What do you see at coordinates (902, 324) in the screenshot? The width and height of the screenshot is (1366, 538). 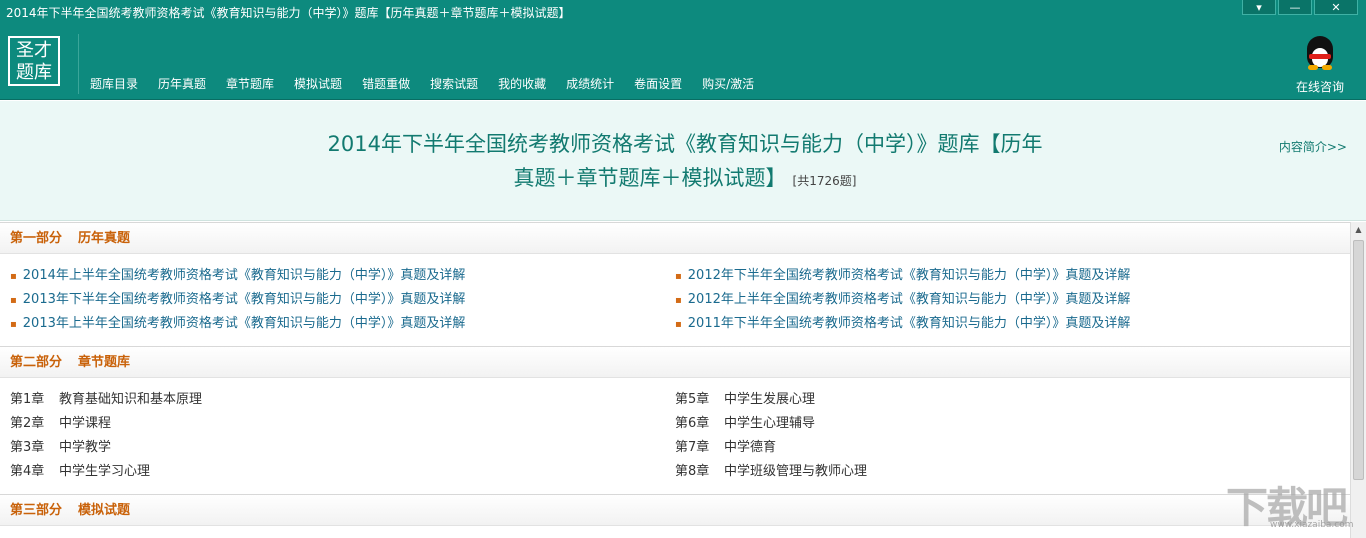 I see `list-item: ▪ 2011年下半年全国统考教师资格考试《教育知识与能力（中学）》真题及详解` at bounding box center [902, 324].